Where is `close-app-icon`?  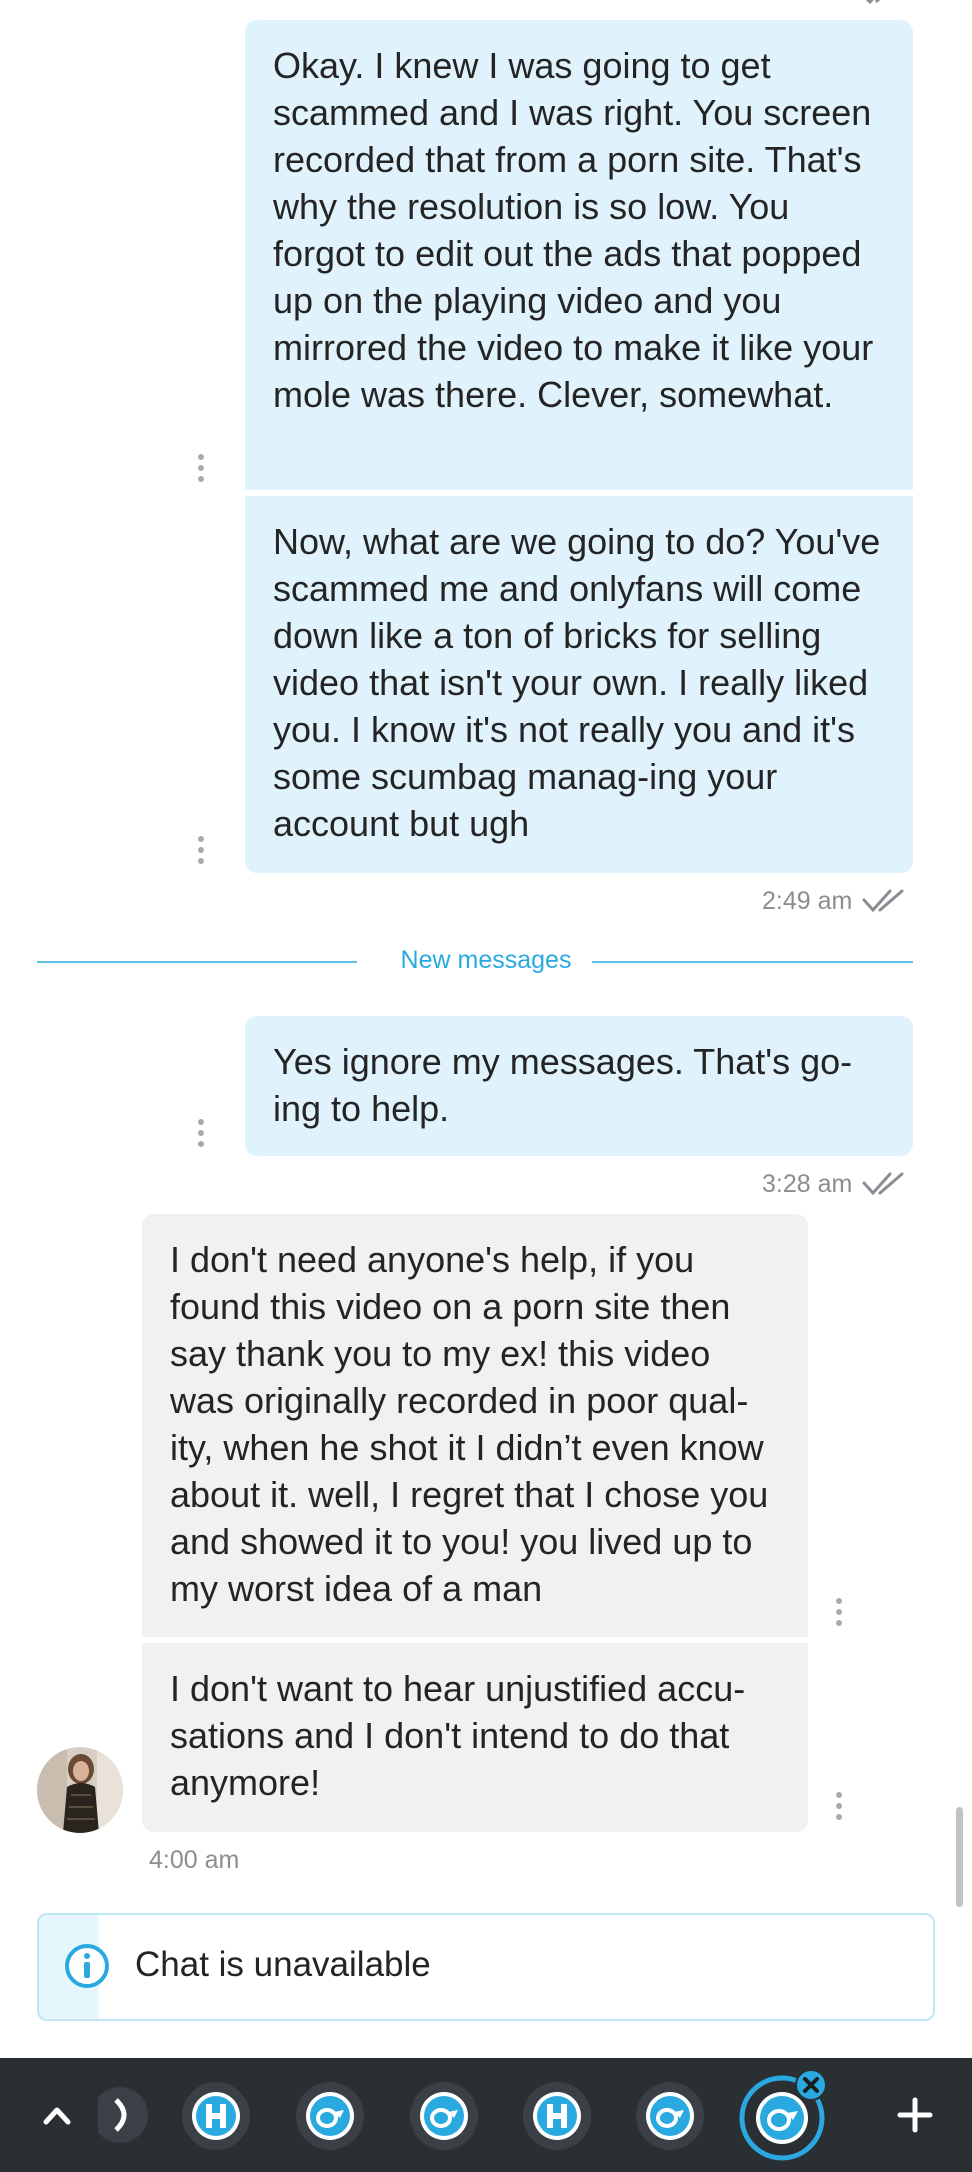 close-app-icon is located at coordinates (811, 2085).